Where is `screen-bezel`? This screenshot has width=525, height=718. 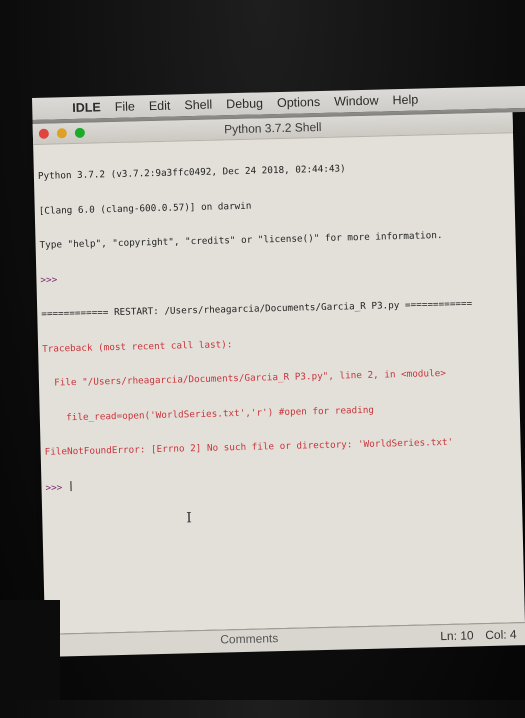
screen-bezel is located at coordinates (30, 650).